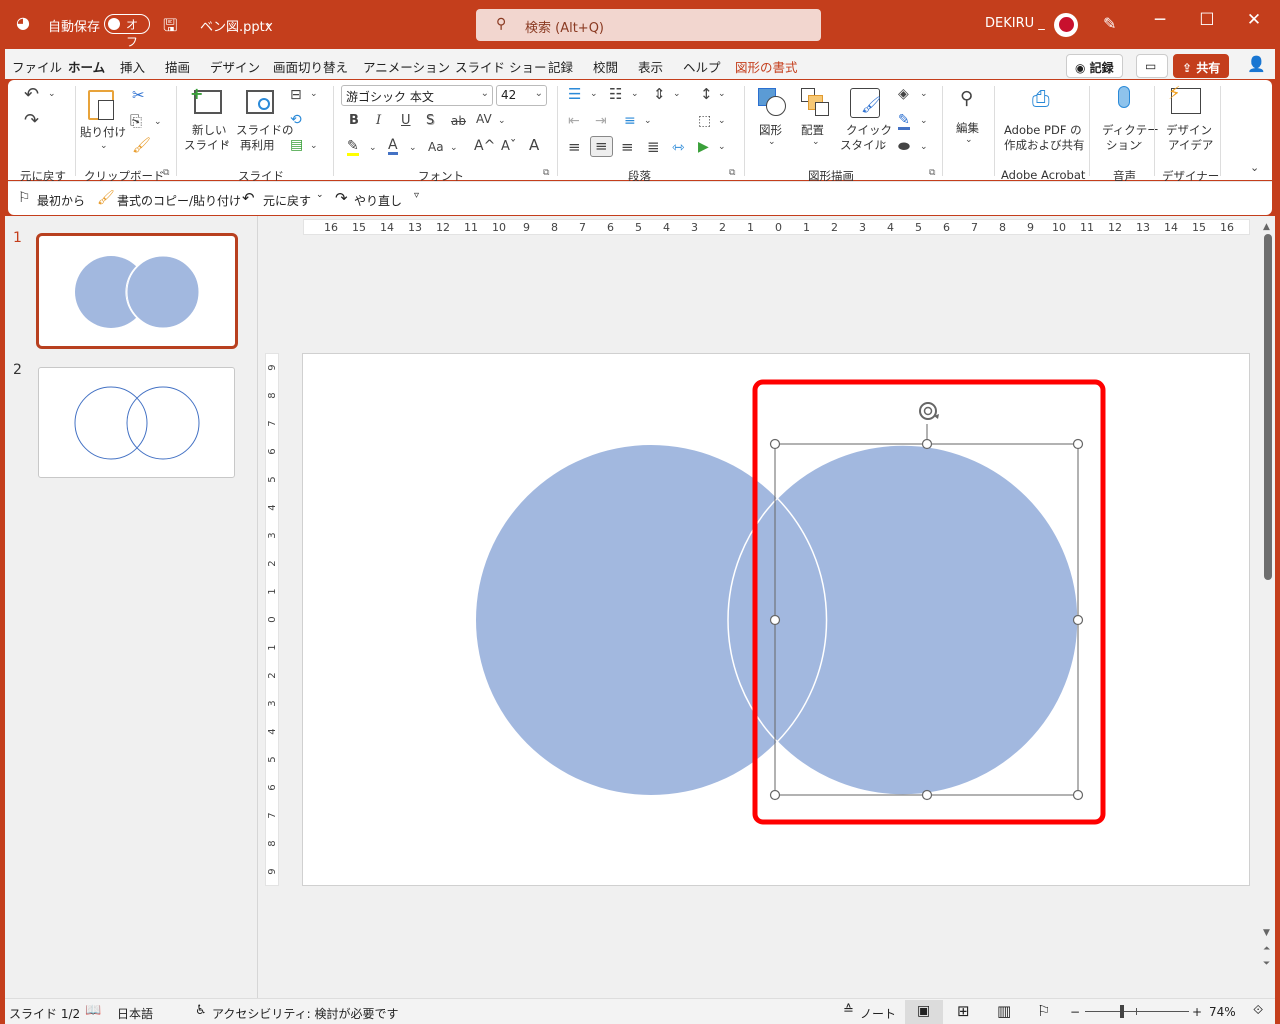 This screenshot has width=1280, height=1024. I want to click on slideshow-icon: ⚐, so click(1043, 1011).